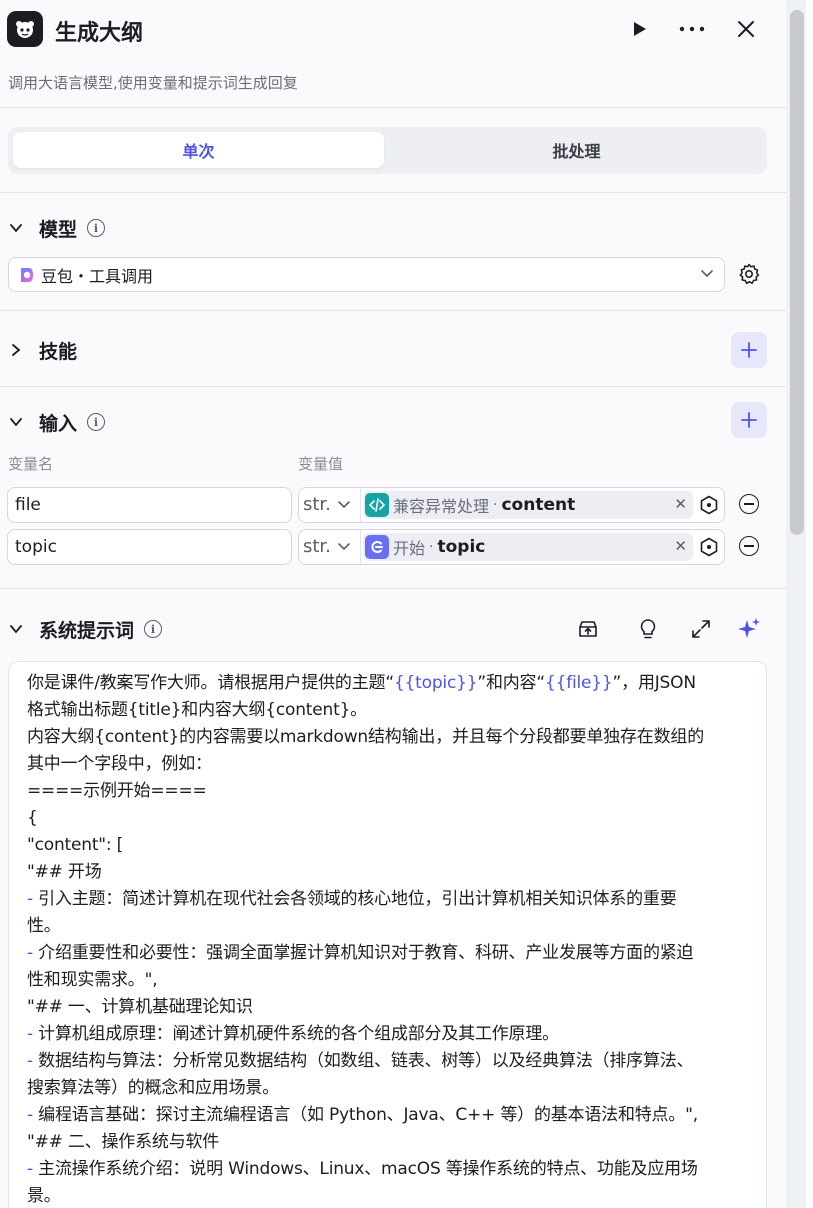  What do you see at coordinates (149, 505) in the screenshot?
I see `variable-name-input: file` at bounding box center [149, 505].